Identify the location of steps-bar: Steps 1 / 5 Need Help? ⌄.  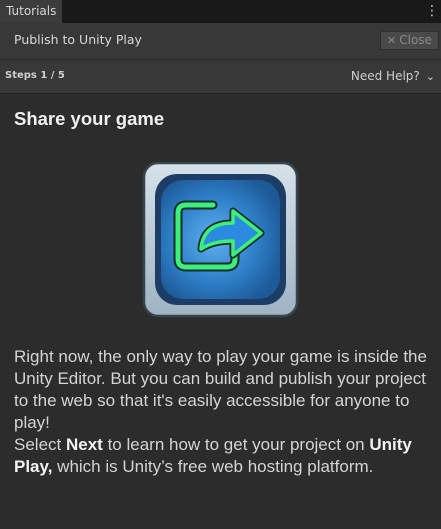
(220, 77).